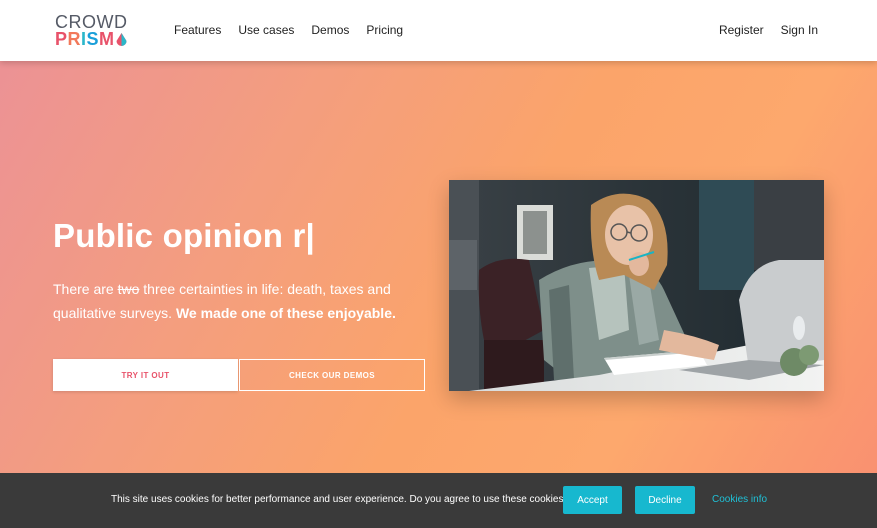 The width and height of the screenshot is (877, 528). I want to click on try-it-out-button: TRY IT OUT, so click(145, 375).